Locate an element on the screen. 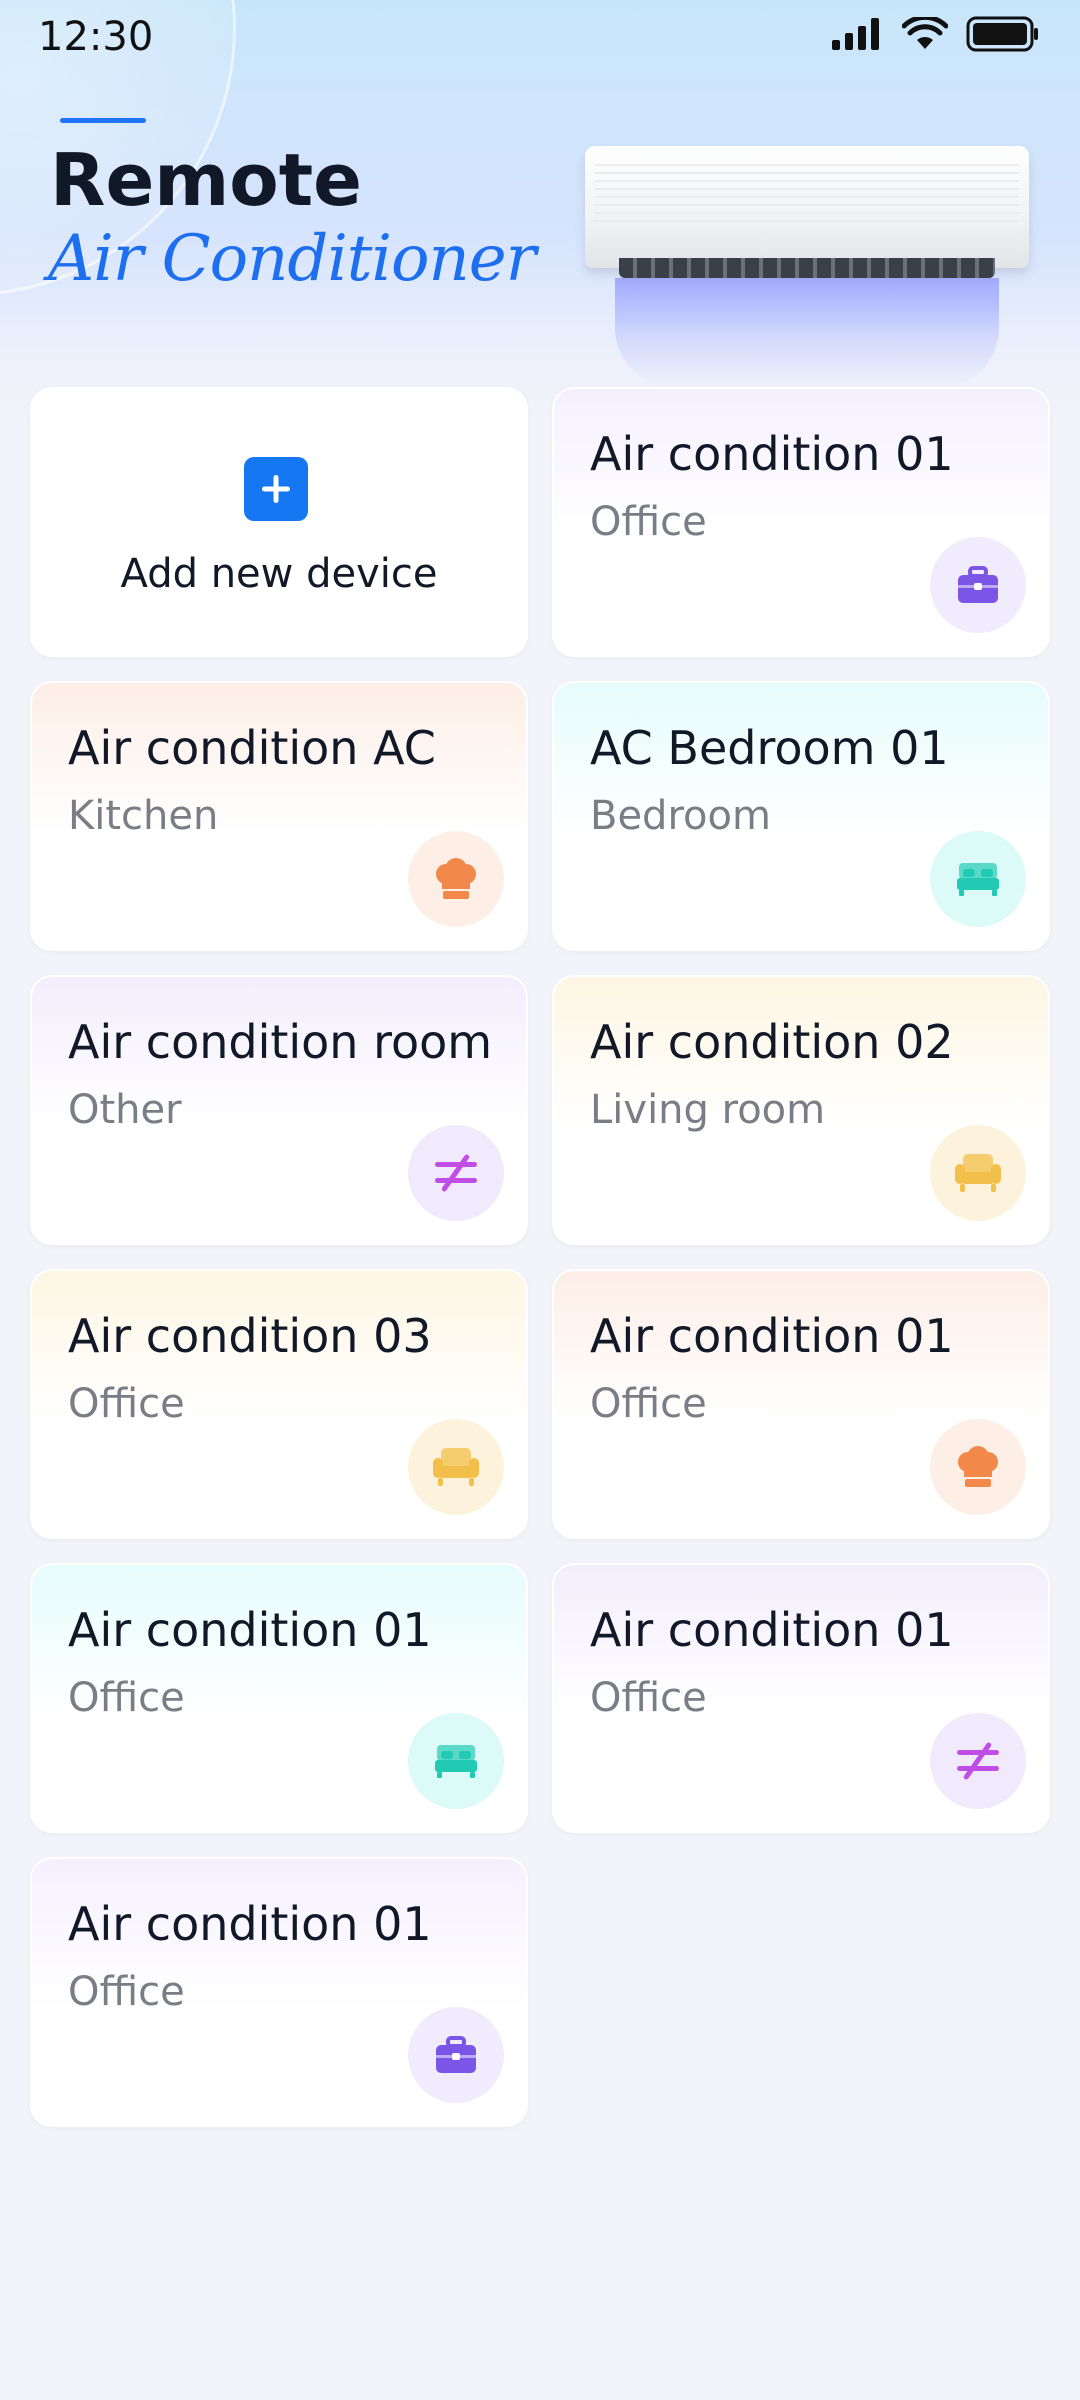 This screenshot has width=1080, height=2400. device-card: Air condition 03 Office is located at coordinates (279, 1404).